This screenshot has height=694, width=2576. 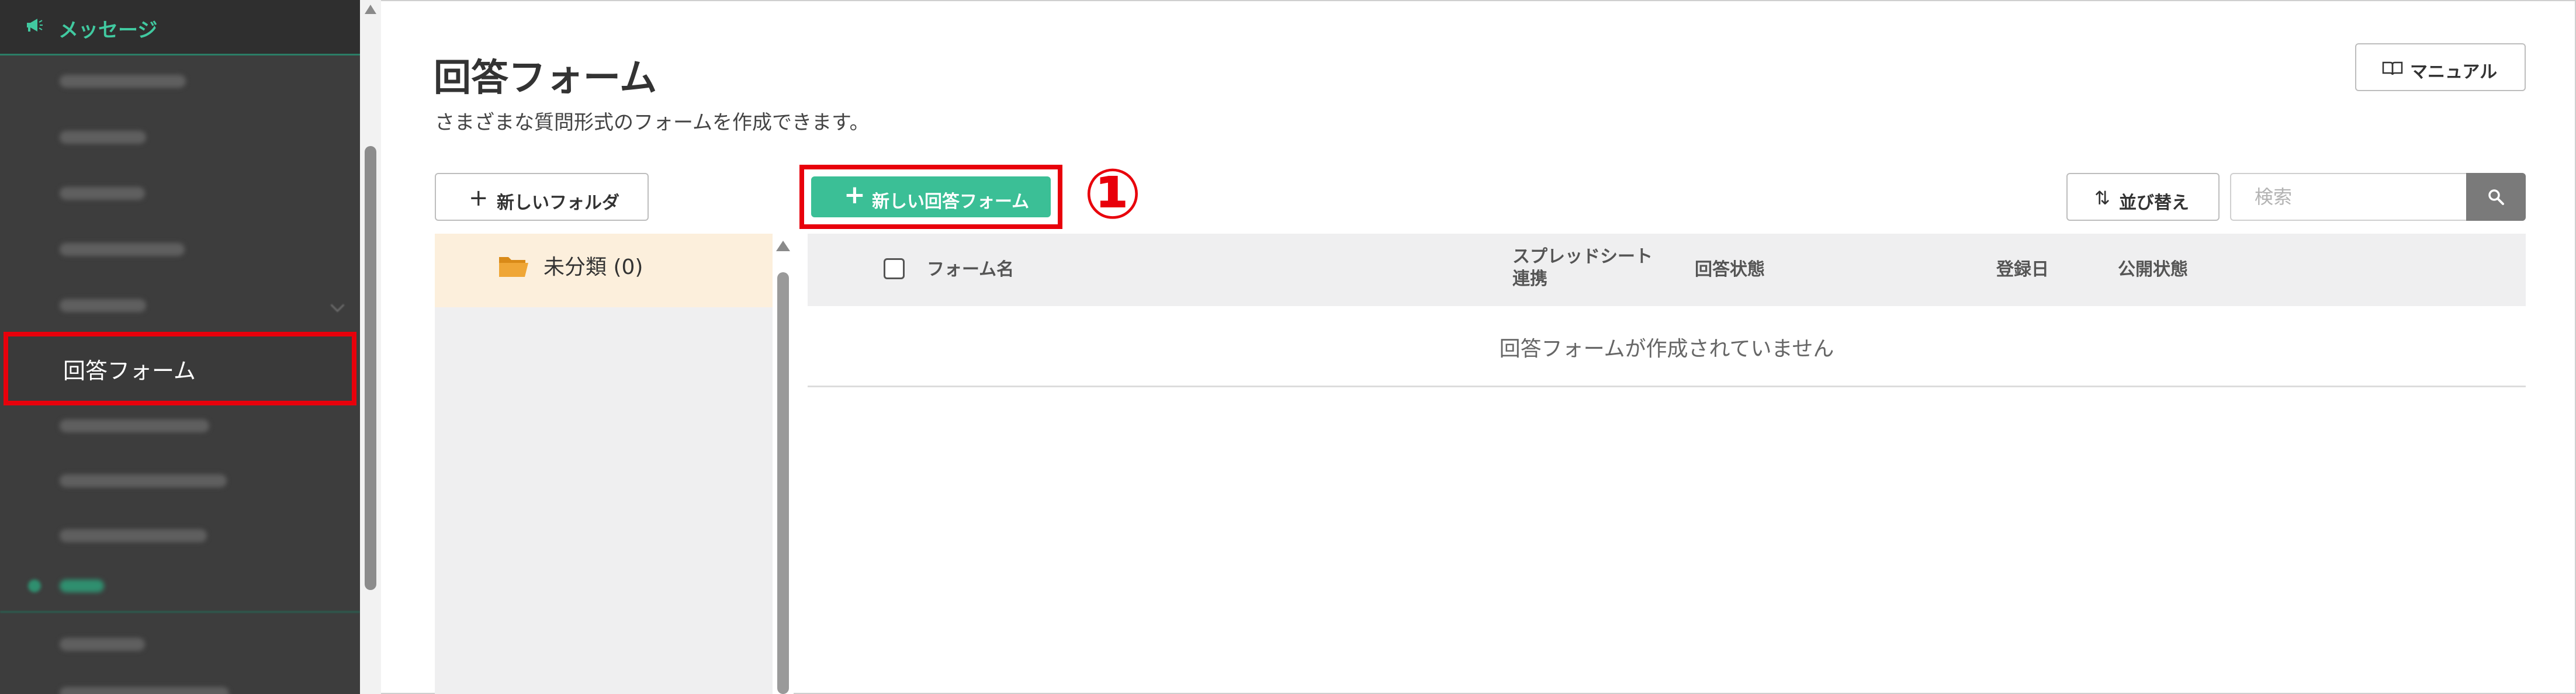 I want to click on new-folder-button: + 新しいフォルダ, so click(x=542, y=197).